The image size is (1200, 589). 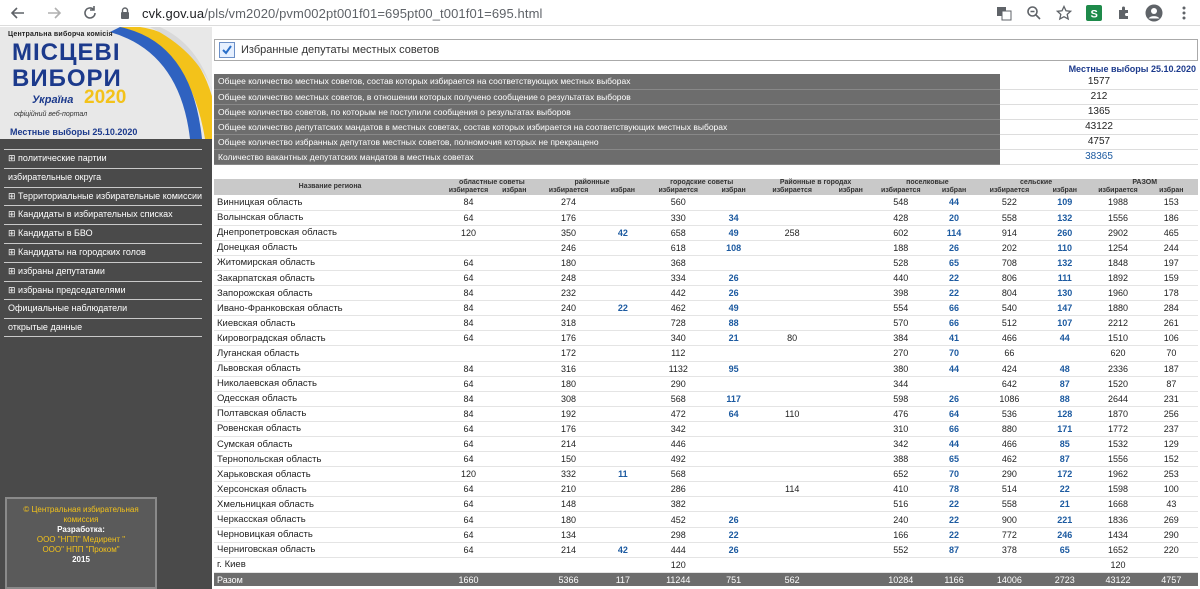 What do you see at coordinates (1065, 579) in the screenshot?
I see `table-cell: 2723` at bounding box center [1065, 579].